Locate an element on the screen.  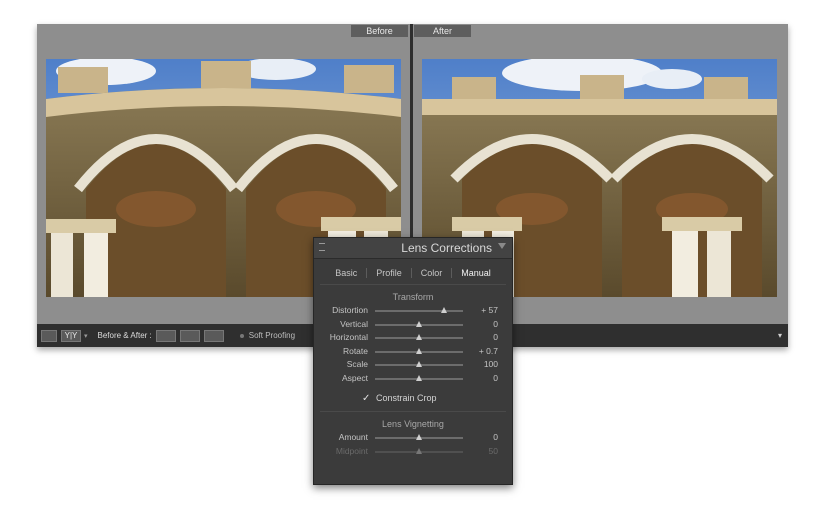
vertical-slider is located at coordinates (419, 323).